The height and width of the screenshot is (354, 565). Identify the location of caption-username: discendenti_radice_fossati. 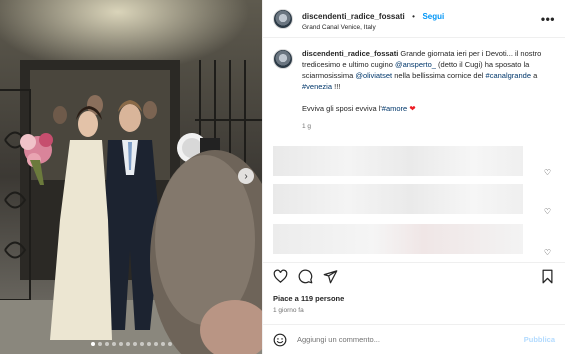
(350, 53).